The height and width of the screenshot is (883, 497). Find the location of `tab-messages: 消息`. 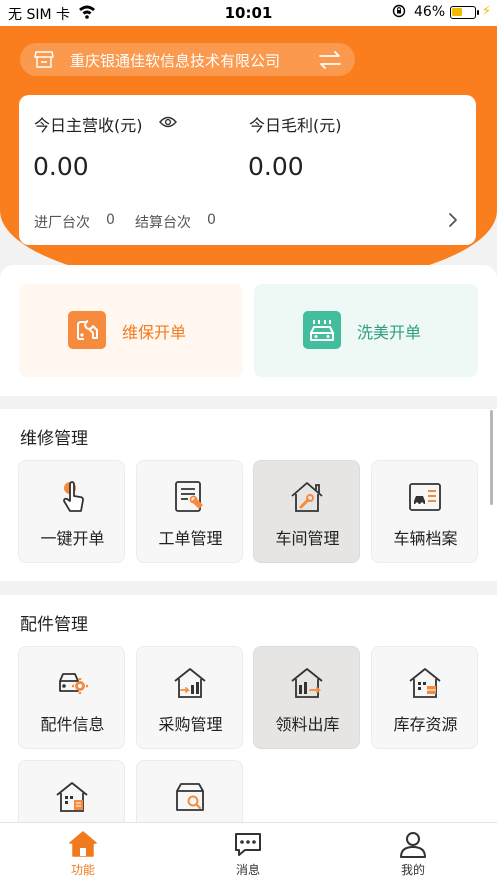

tab-messages: 消息 is located at coordinates (248, 853).